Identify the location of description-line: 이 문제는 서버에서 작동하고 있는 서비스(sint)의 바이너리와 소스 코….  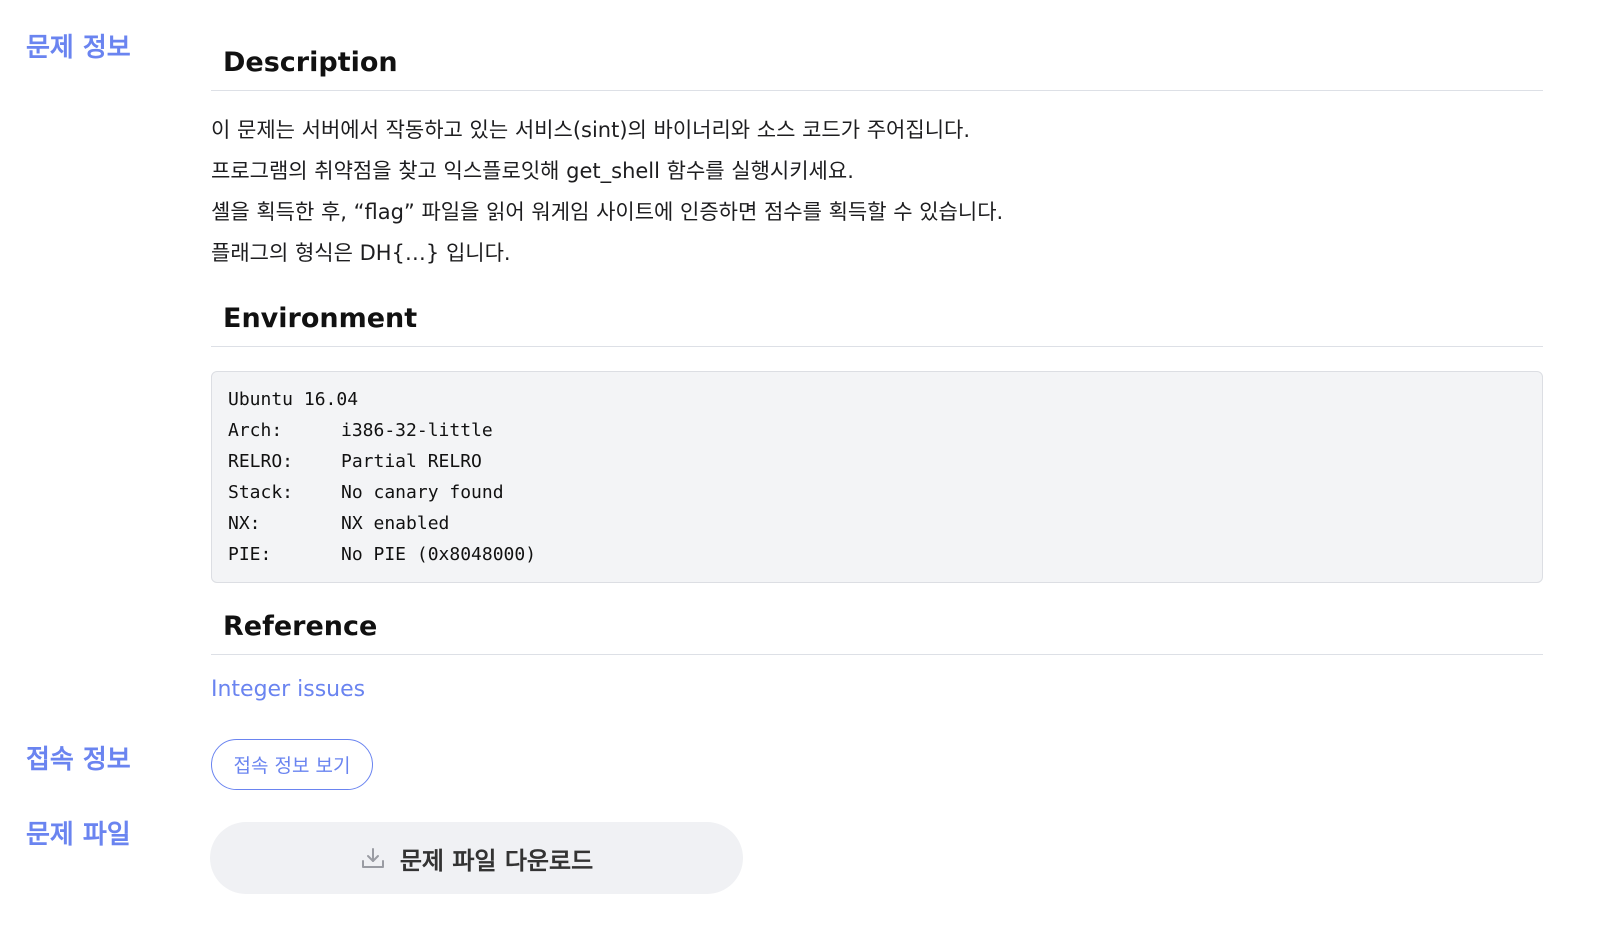
(591, 130).